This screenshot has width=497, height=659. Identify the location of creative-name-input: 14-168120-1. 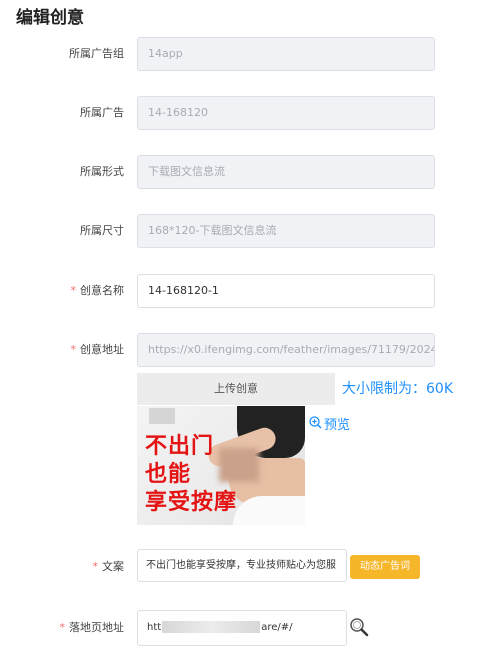
(286, 291).